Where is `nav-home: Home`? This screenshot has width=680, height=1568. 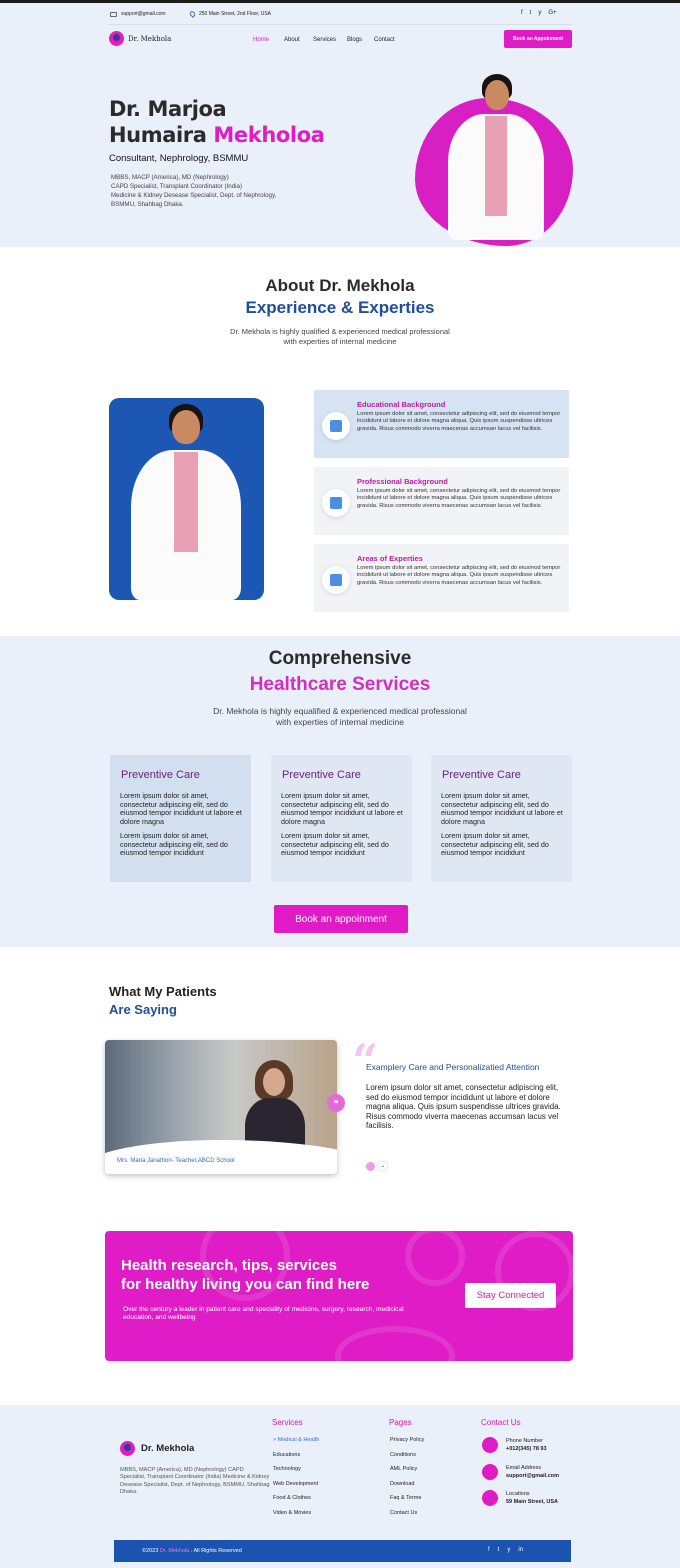
nav-home: Home is located at coordinates (261, 40).